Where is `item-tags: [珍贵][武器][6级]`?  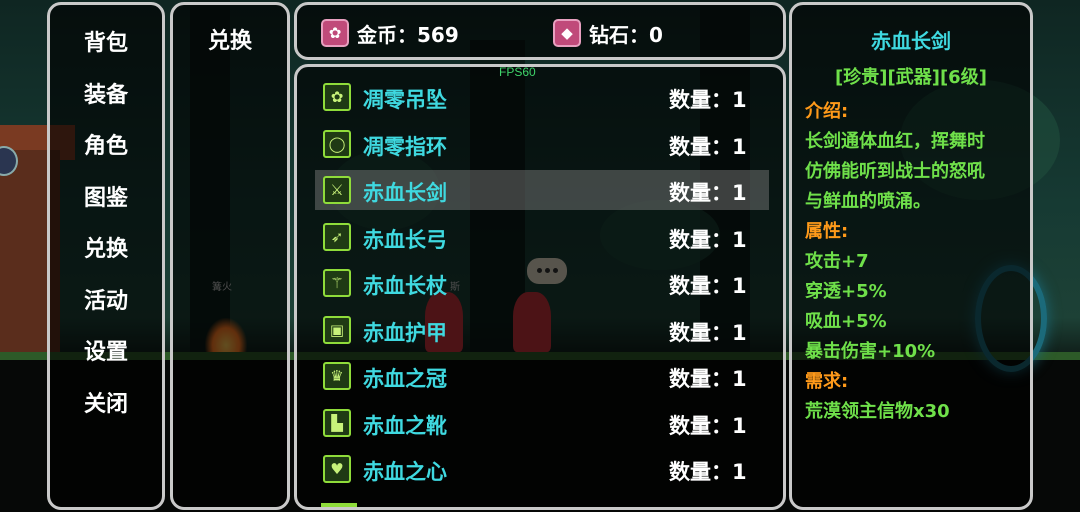 item-tags: [珍贵][武器][6级] is located at coordinates (911, 77).